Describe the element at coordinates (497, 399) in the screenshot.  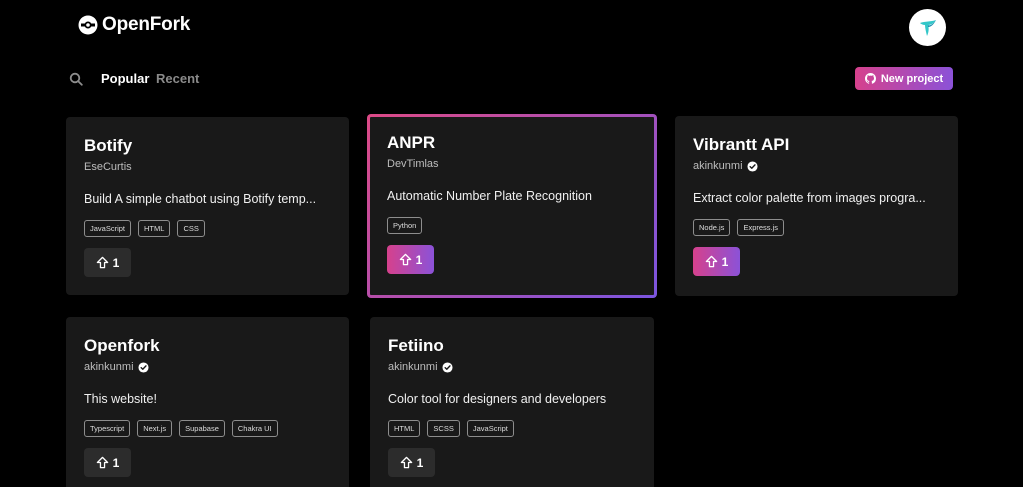
I see `project-description: Color tool for designers and developers` at that location.